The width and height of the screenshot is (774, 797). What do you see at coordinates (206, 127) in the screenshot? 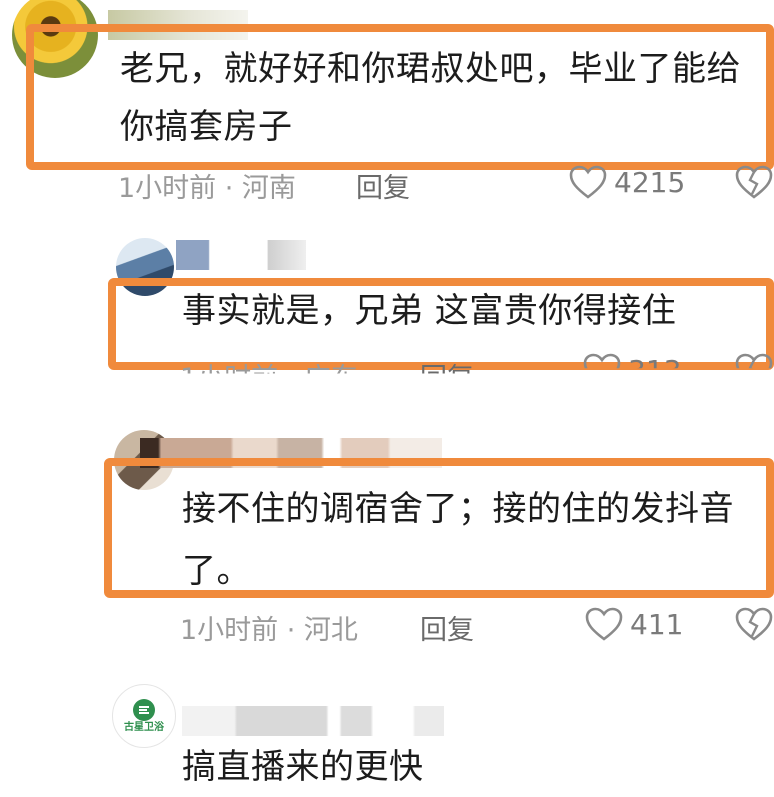
I see `comment-text-line: 你搞套房子` at bounding box center [206, 127].